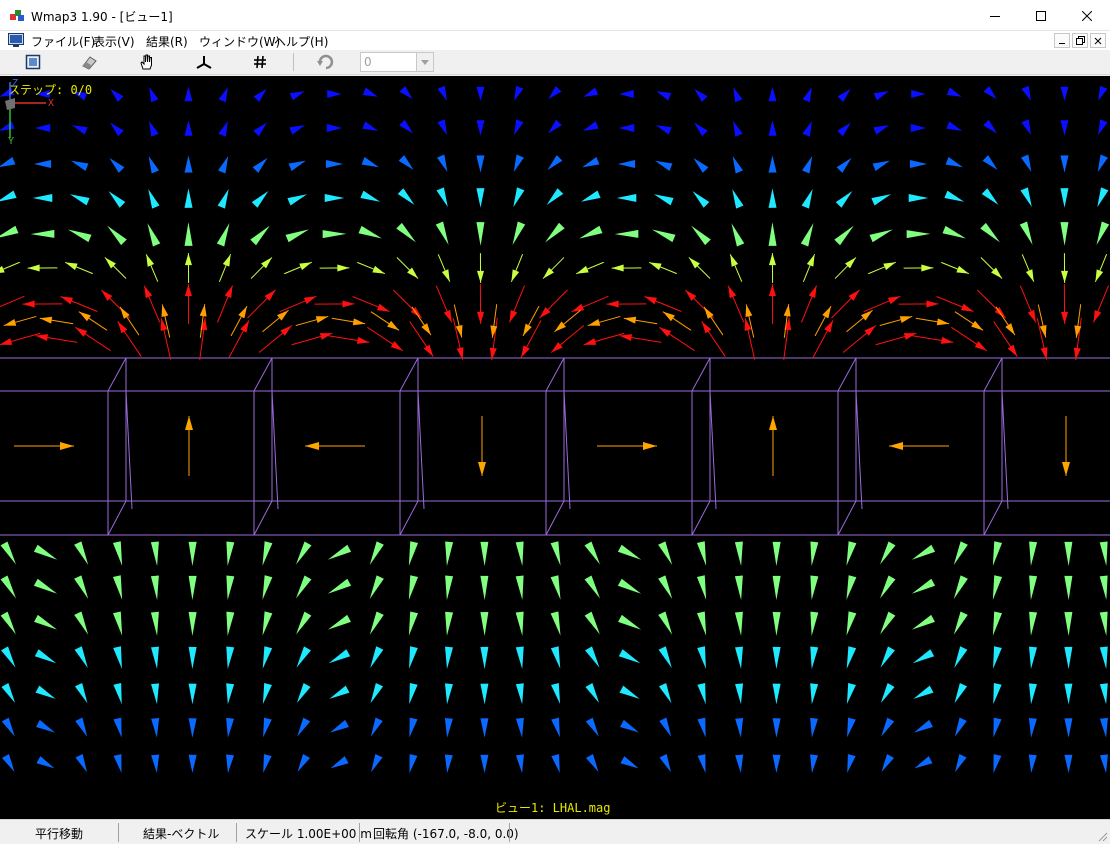 The width and height of the screenshot is (1110, 844). Describe the element at coordinates (29, 111) in the screenshot. I see `axis-triad: Z X Y` at that location.